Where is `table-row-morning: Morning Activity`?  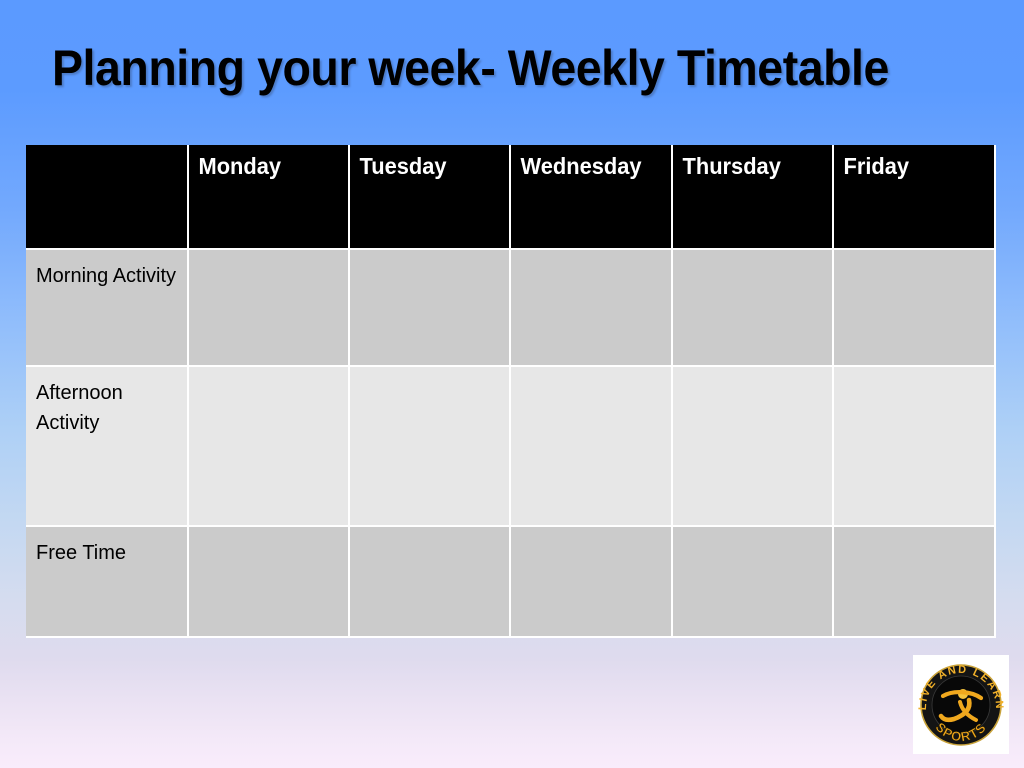 table-row-morning: Morning Activity is located at coordinates (511, 308).